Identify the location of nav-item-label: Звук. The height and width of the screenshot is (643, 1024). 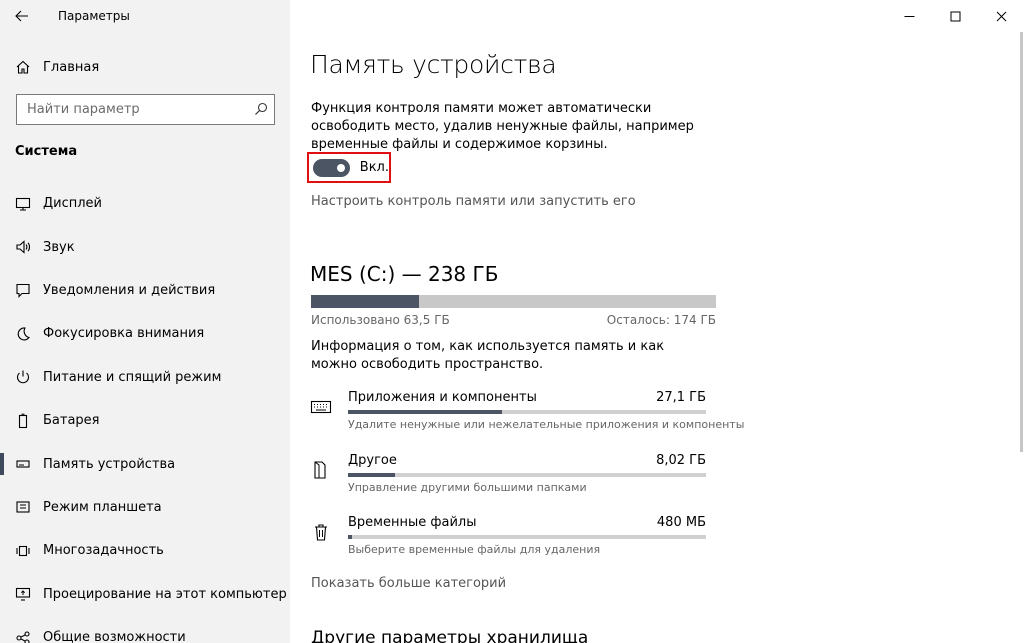
(59, 247).